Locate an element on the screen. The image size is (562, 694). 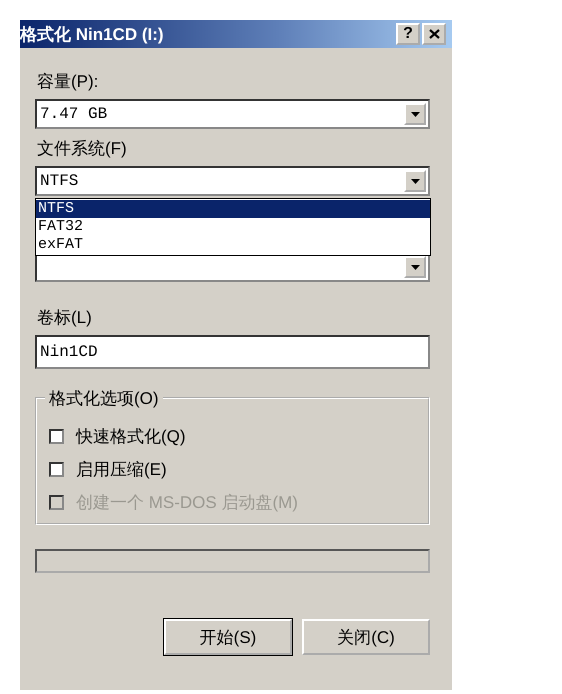
checkbox-label: 创建一个 MS-DOS 启动盘(M) is located at coordinates (187, 503).